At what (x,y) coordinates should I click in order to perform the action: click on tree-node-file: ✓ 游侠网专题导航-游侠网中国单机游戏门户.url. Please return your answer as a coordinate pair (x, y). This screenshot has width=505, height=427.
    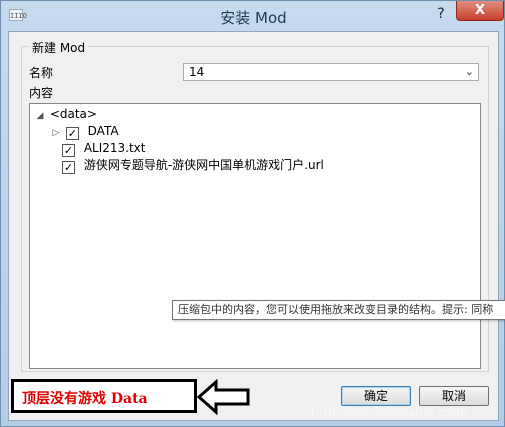
    Looking at the image, I should click on (193, 165).